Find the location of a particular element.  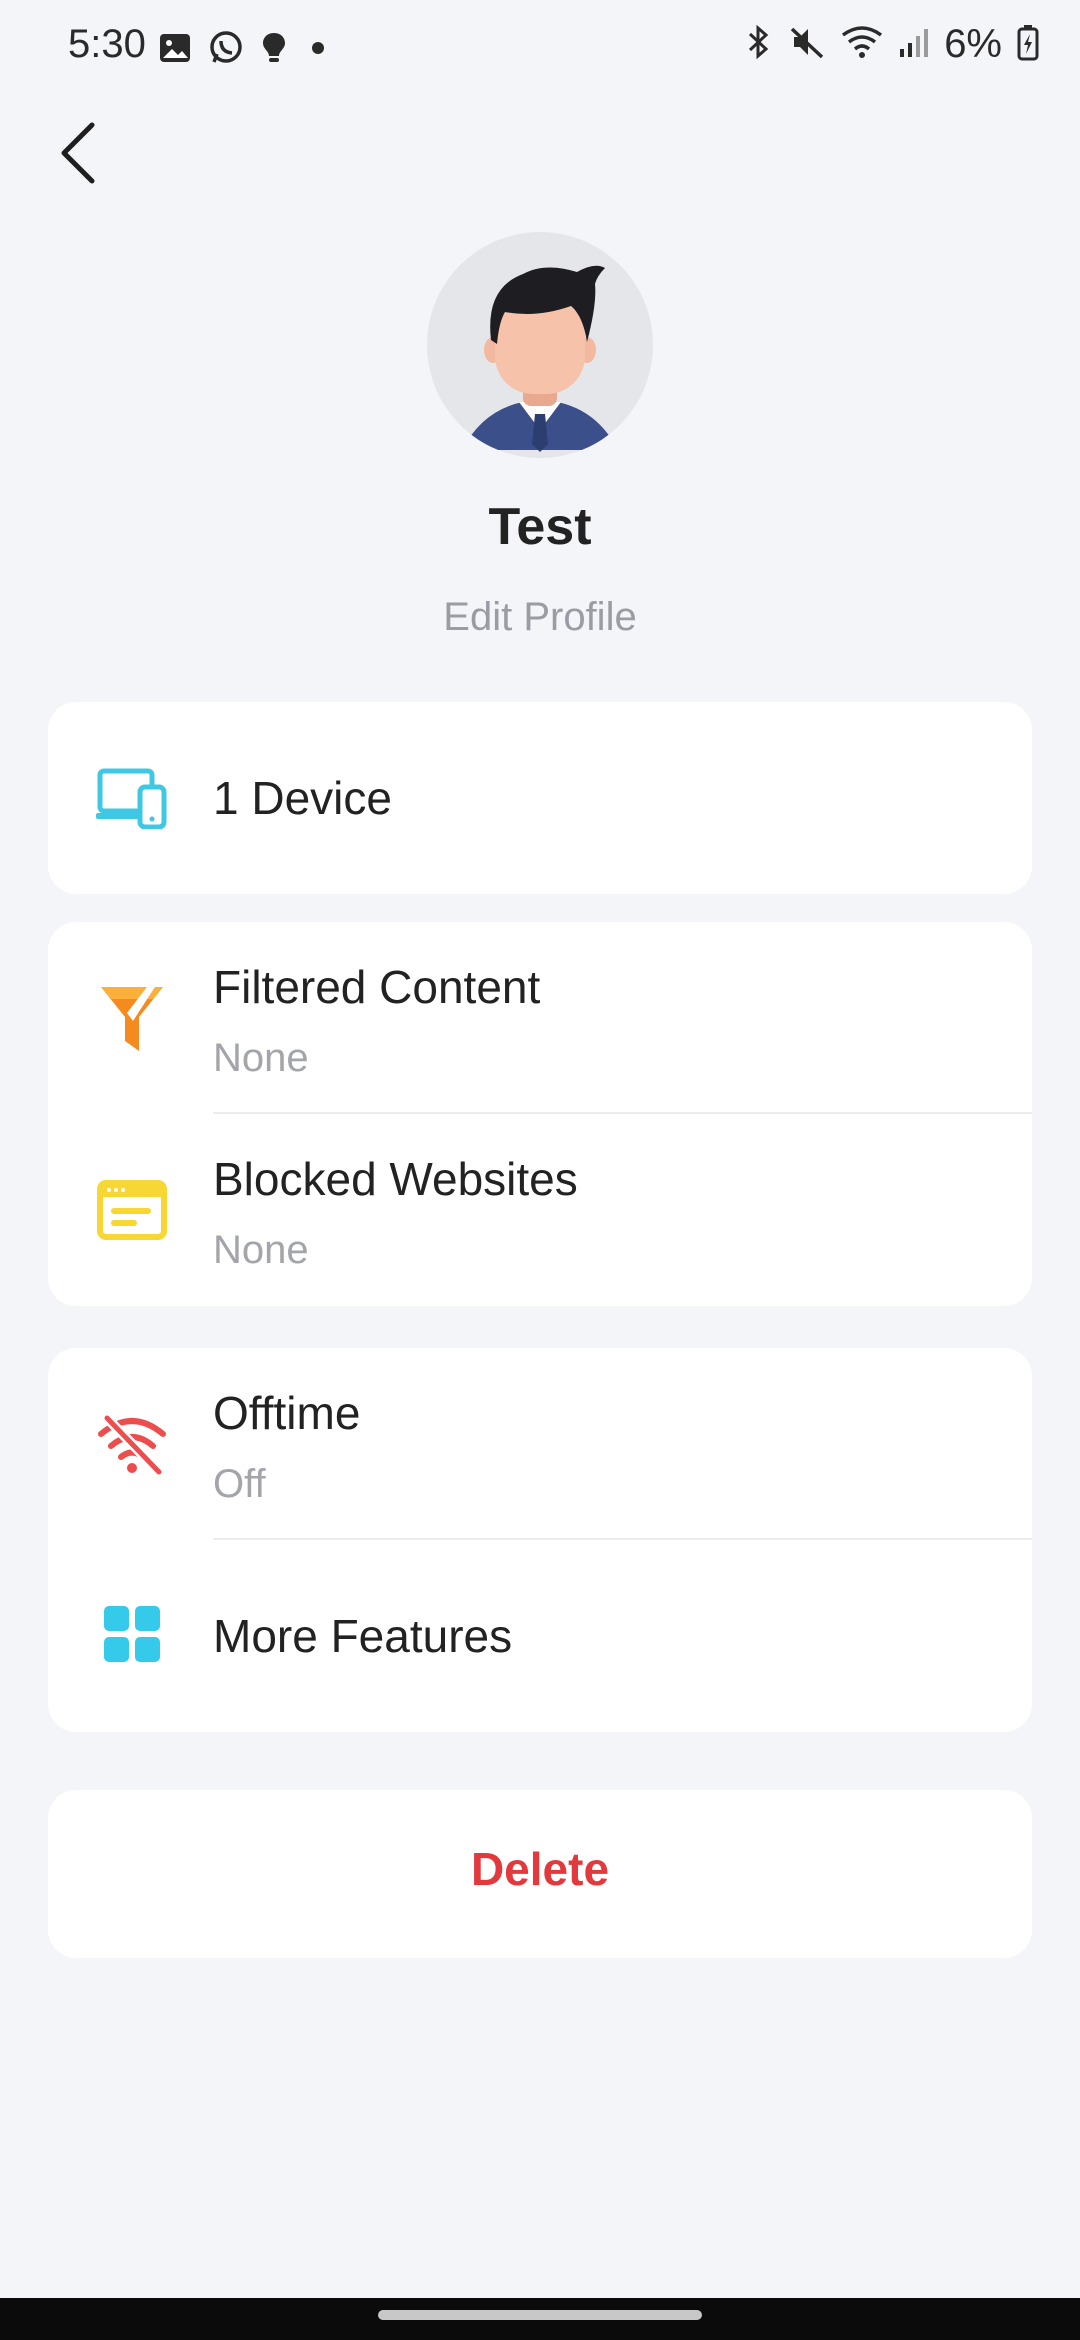

navigation-bar is located at coordinates (540, 2319).